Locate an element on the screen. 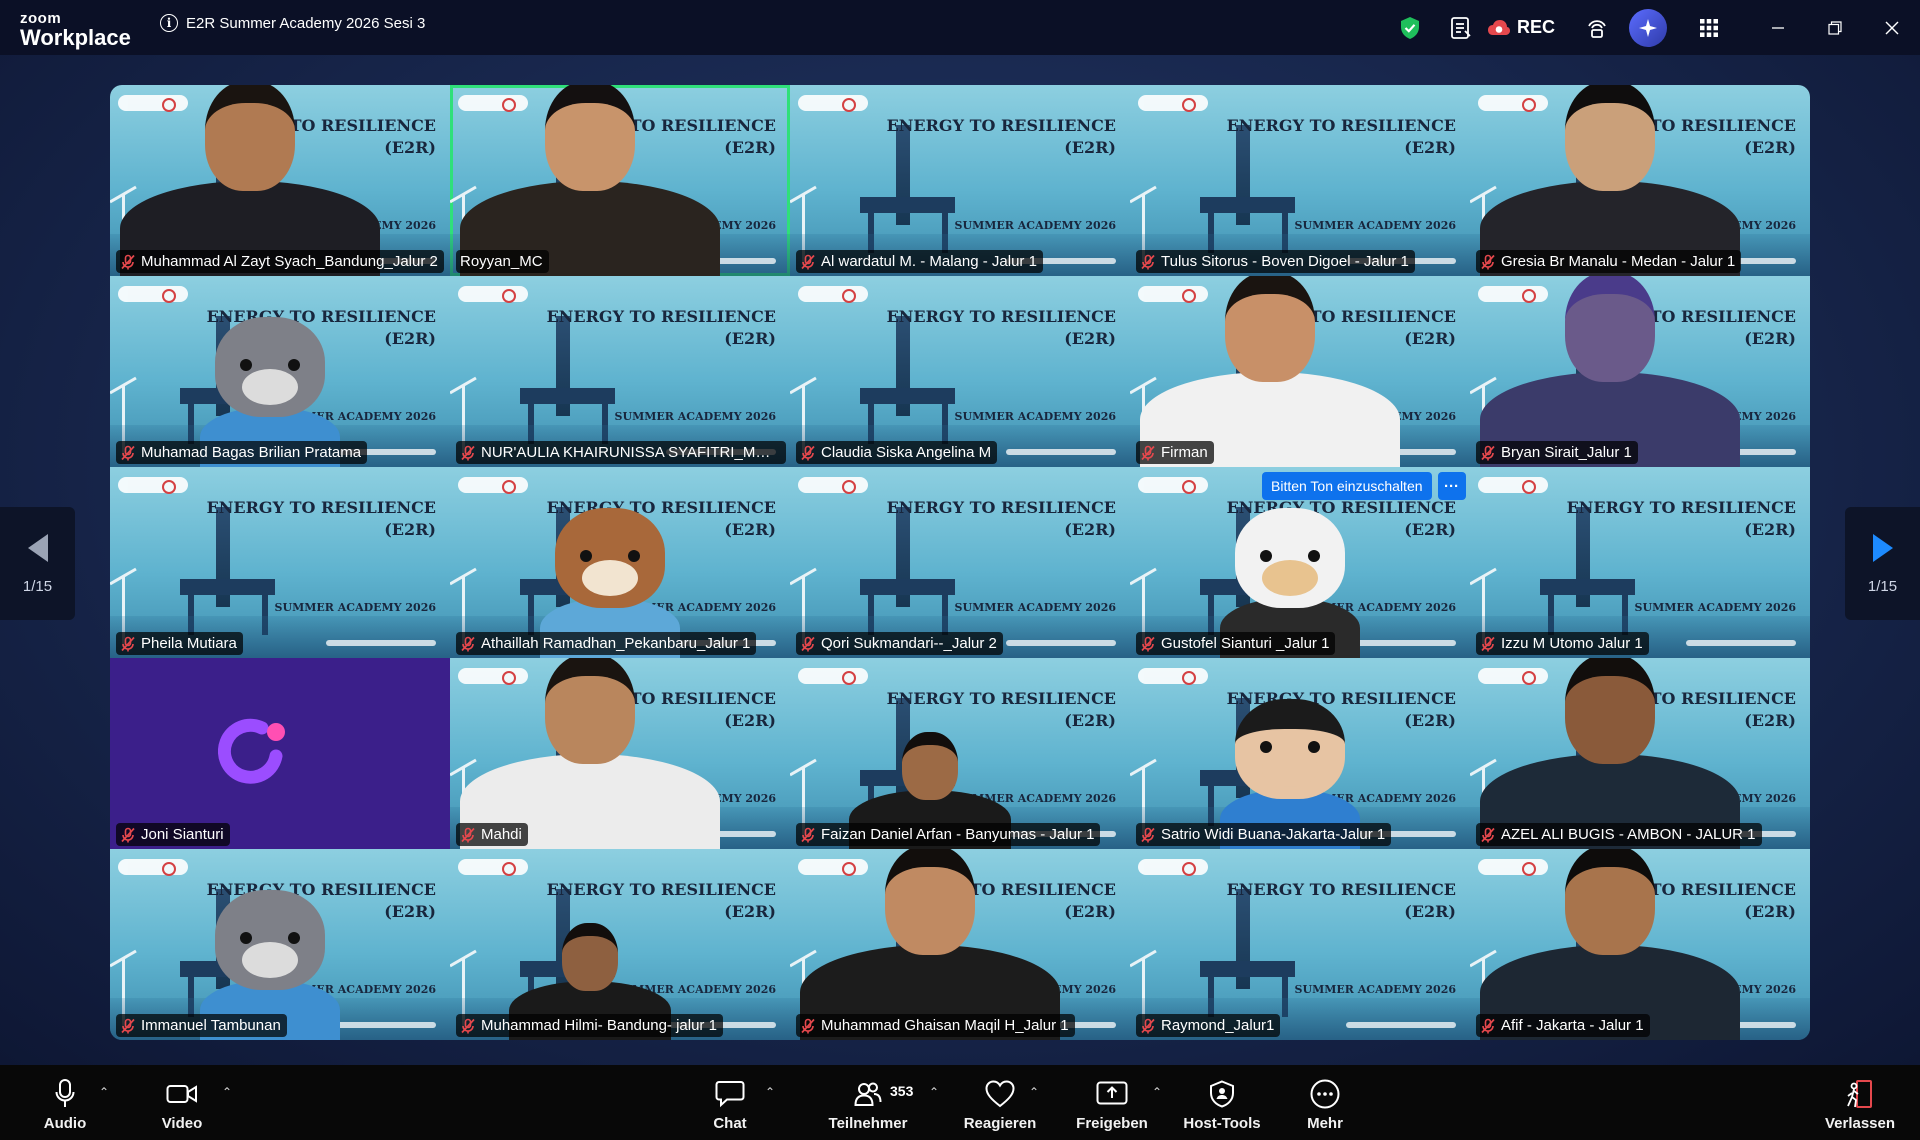 The width and height of the screenshot is (1920, 1140). audio-button: Audio is located at coordinates (65, 1102).